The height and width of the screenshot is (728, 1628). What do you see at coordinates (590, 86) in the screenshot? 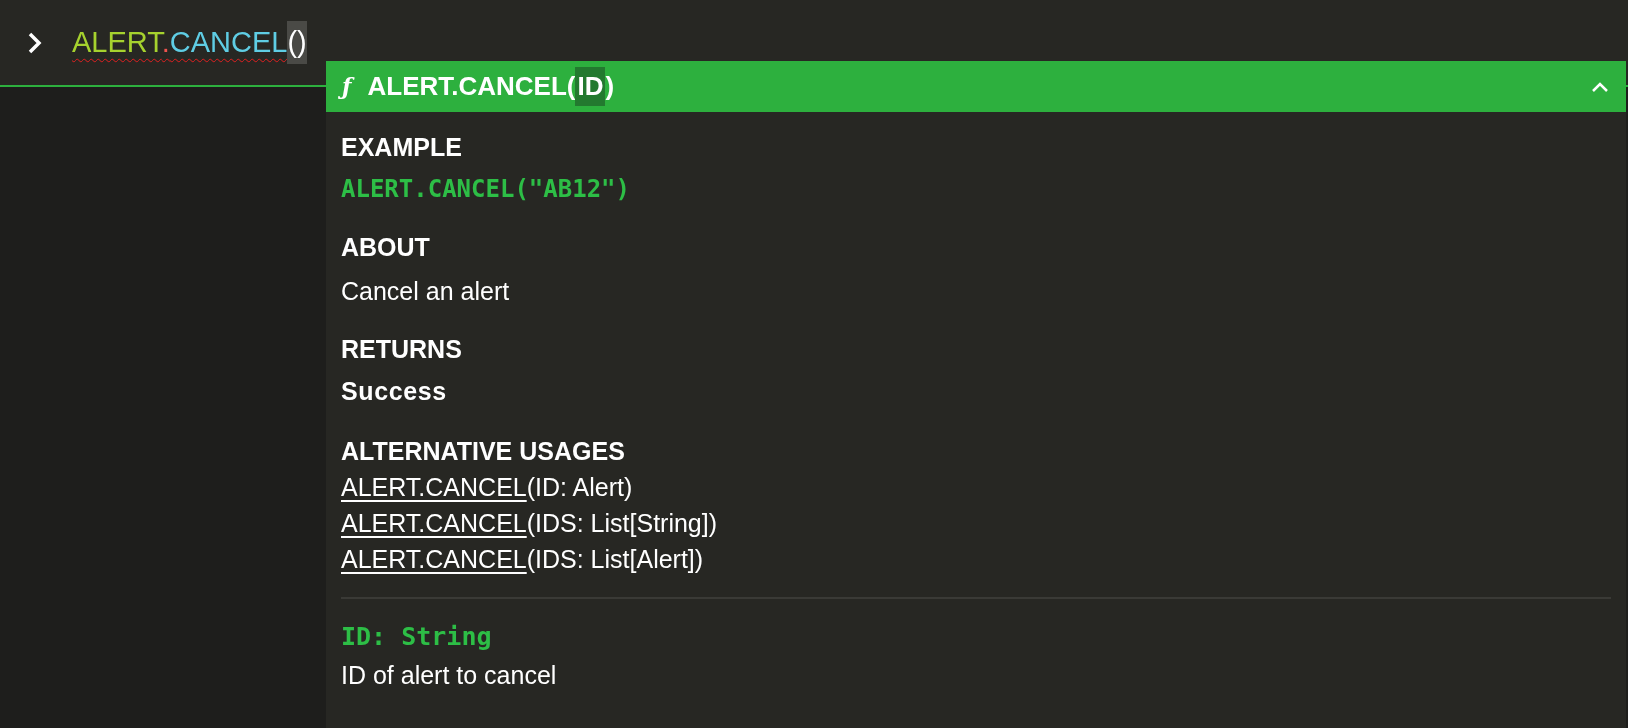
I see `signature-parameter: ID` at bounding box center [590, 86].